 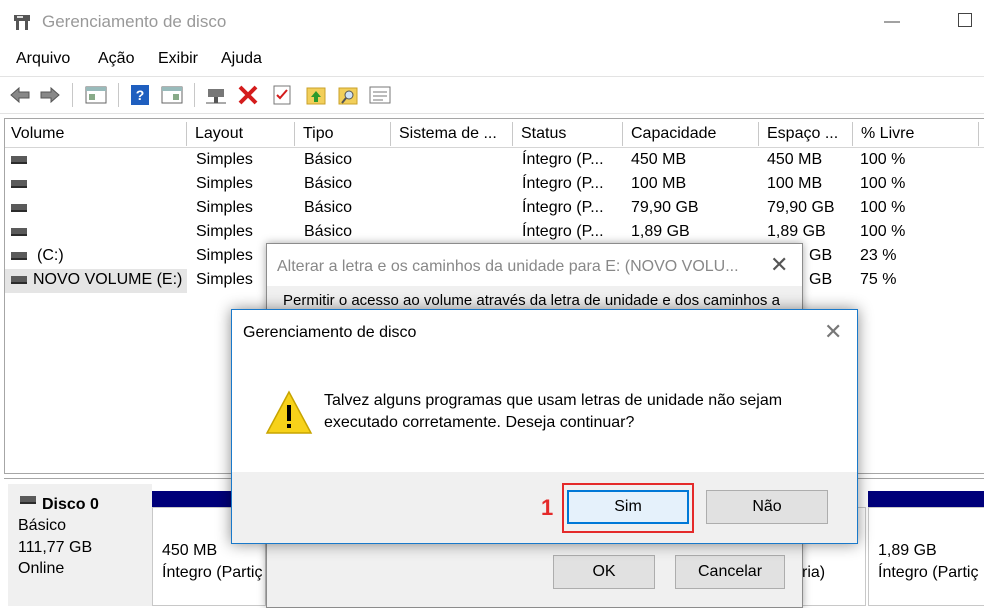 What do you see at coordinates (892, 22) in the screenshot?
I see `minimize-icon` at bounding box center [892, 22].